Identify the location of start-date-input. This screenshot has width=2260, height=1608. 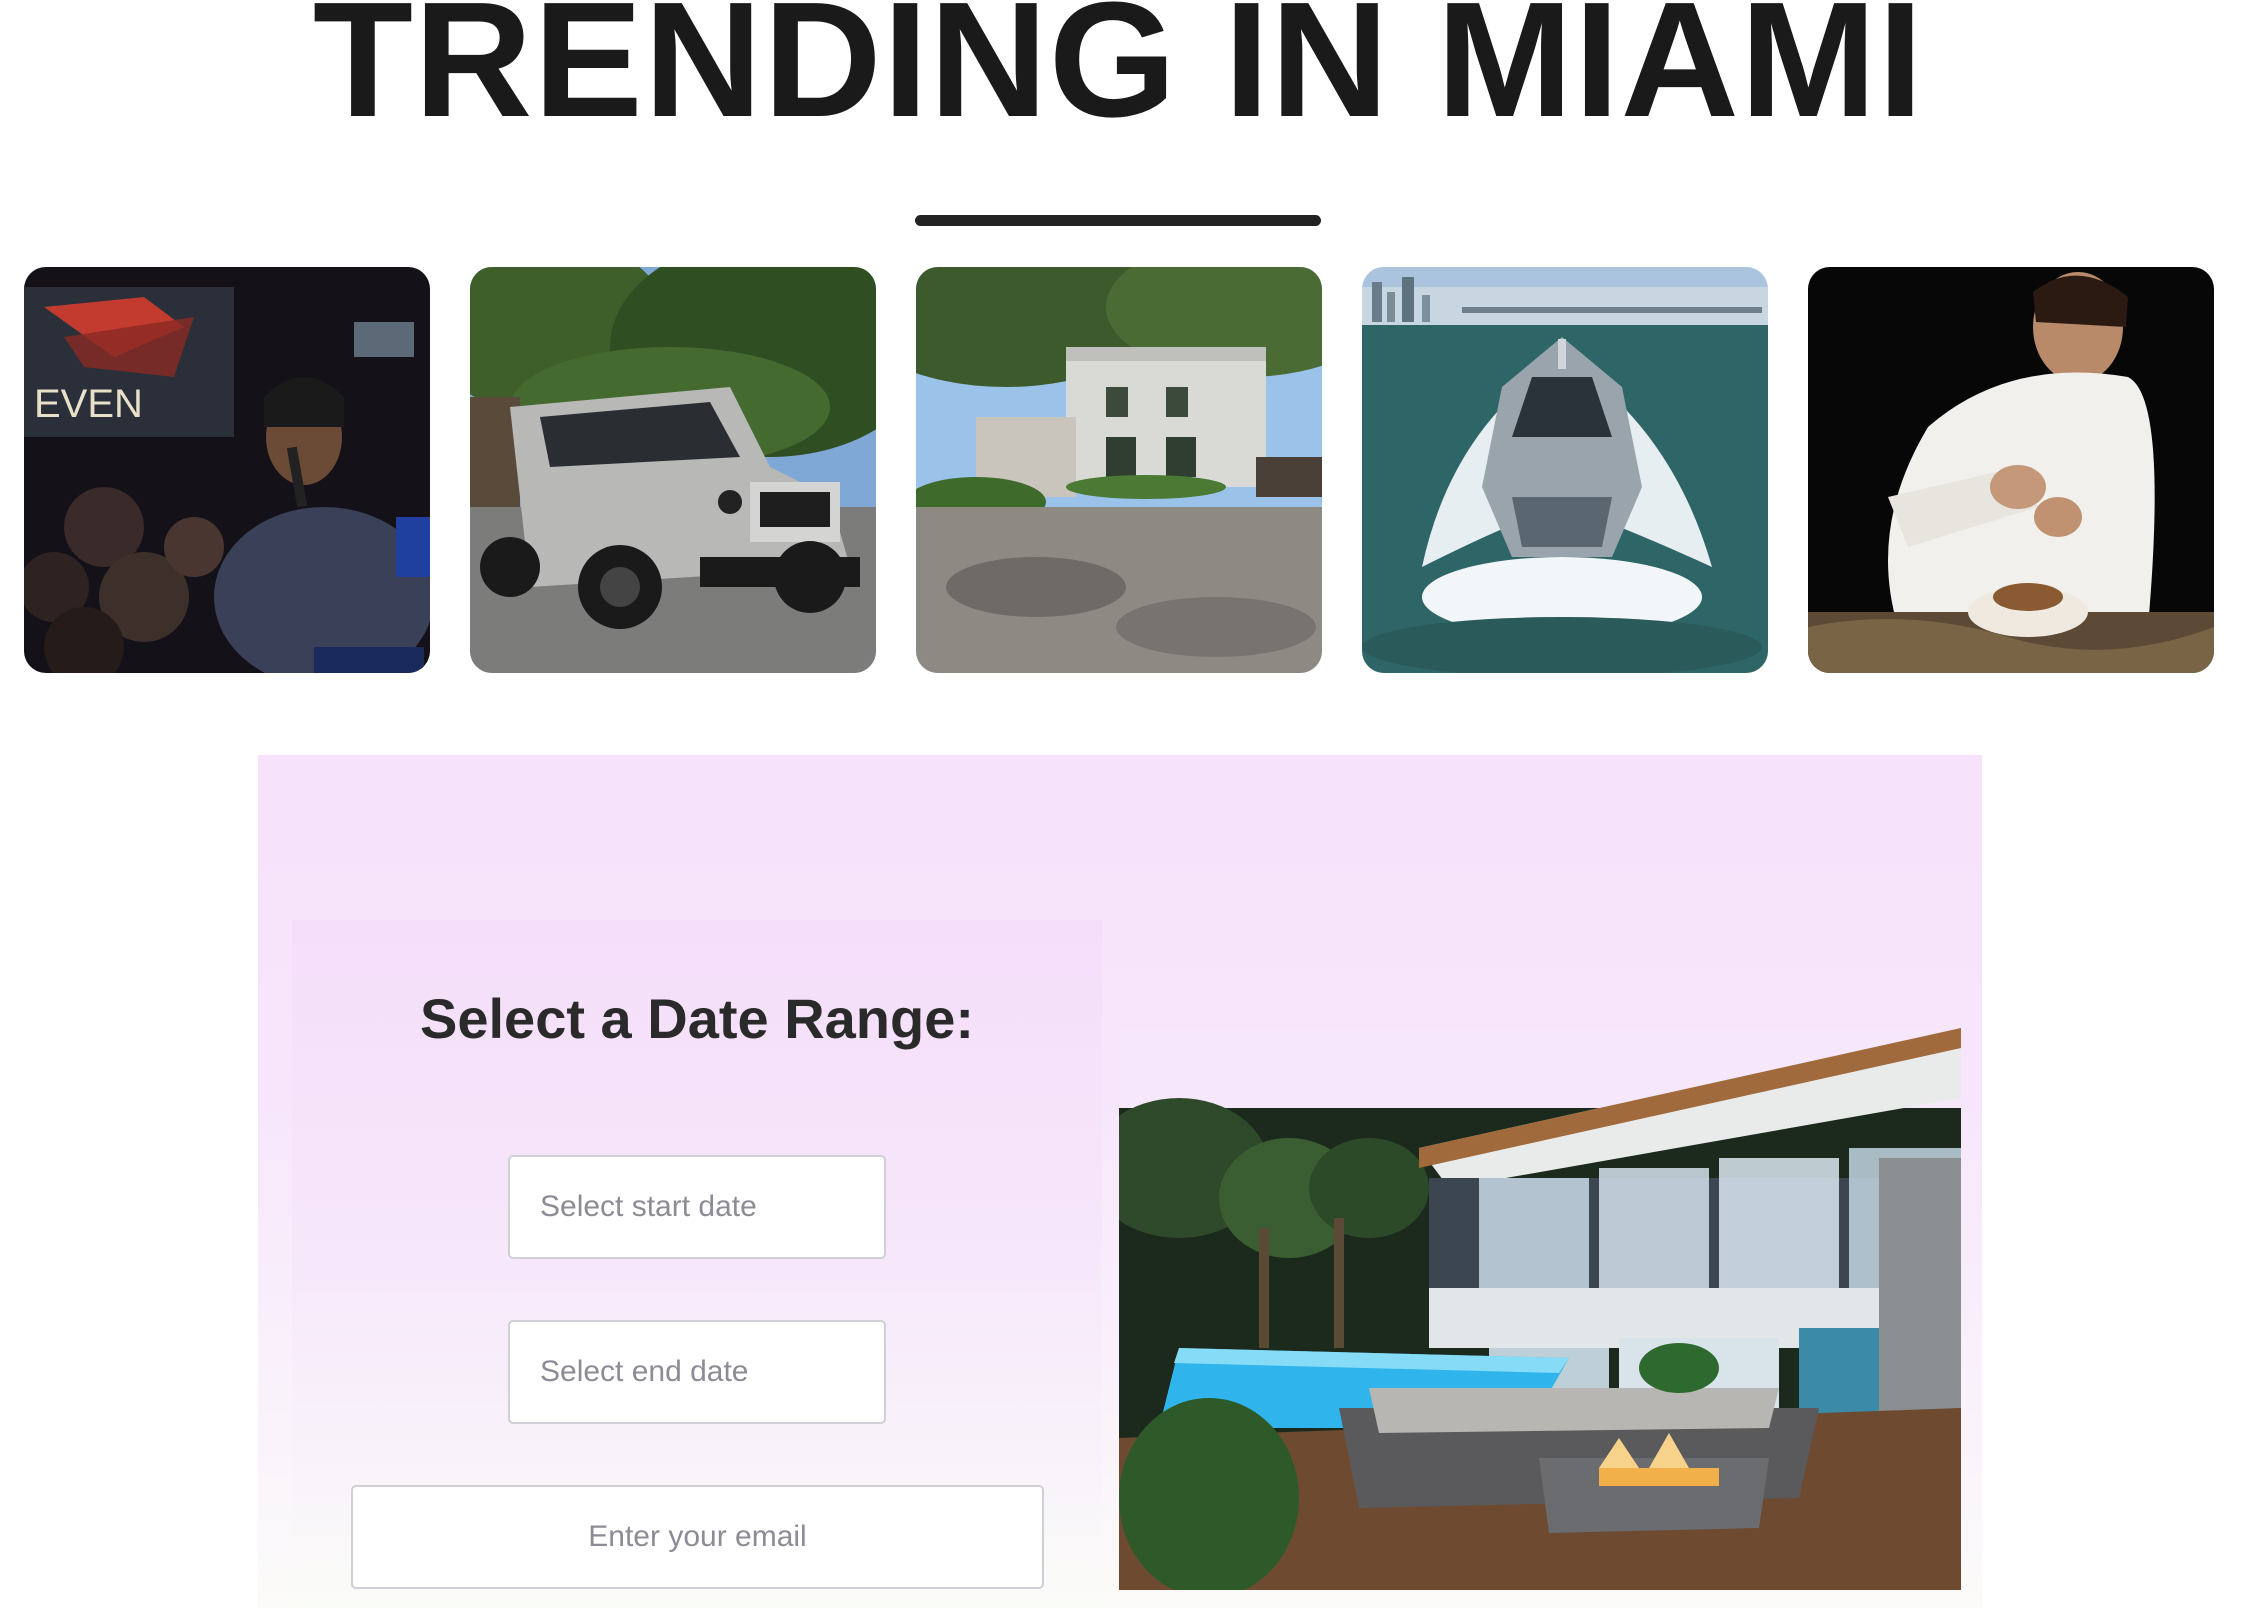
(697, 1207).